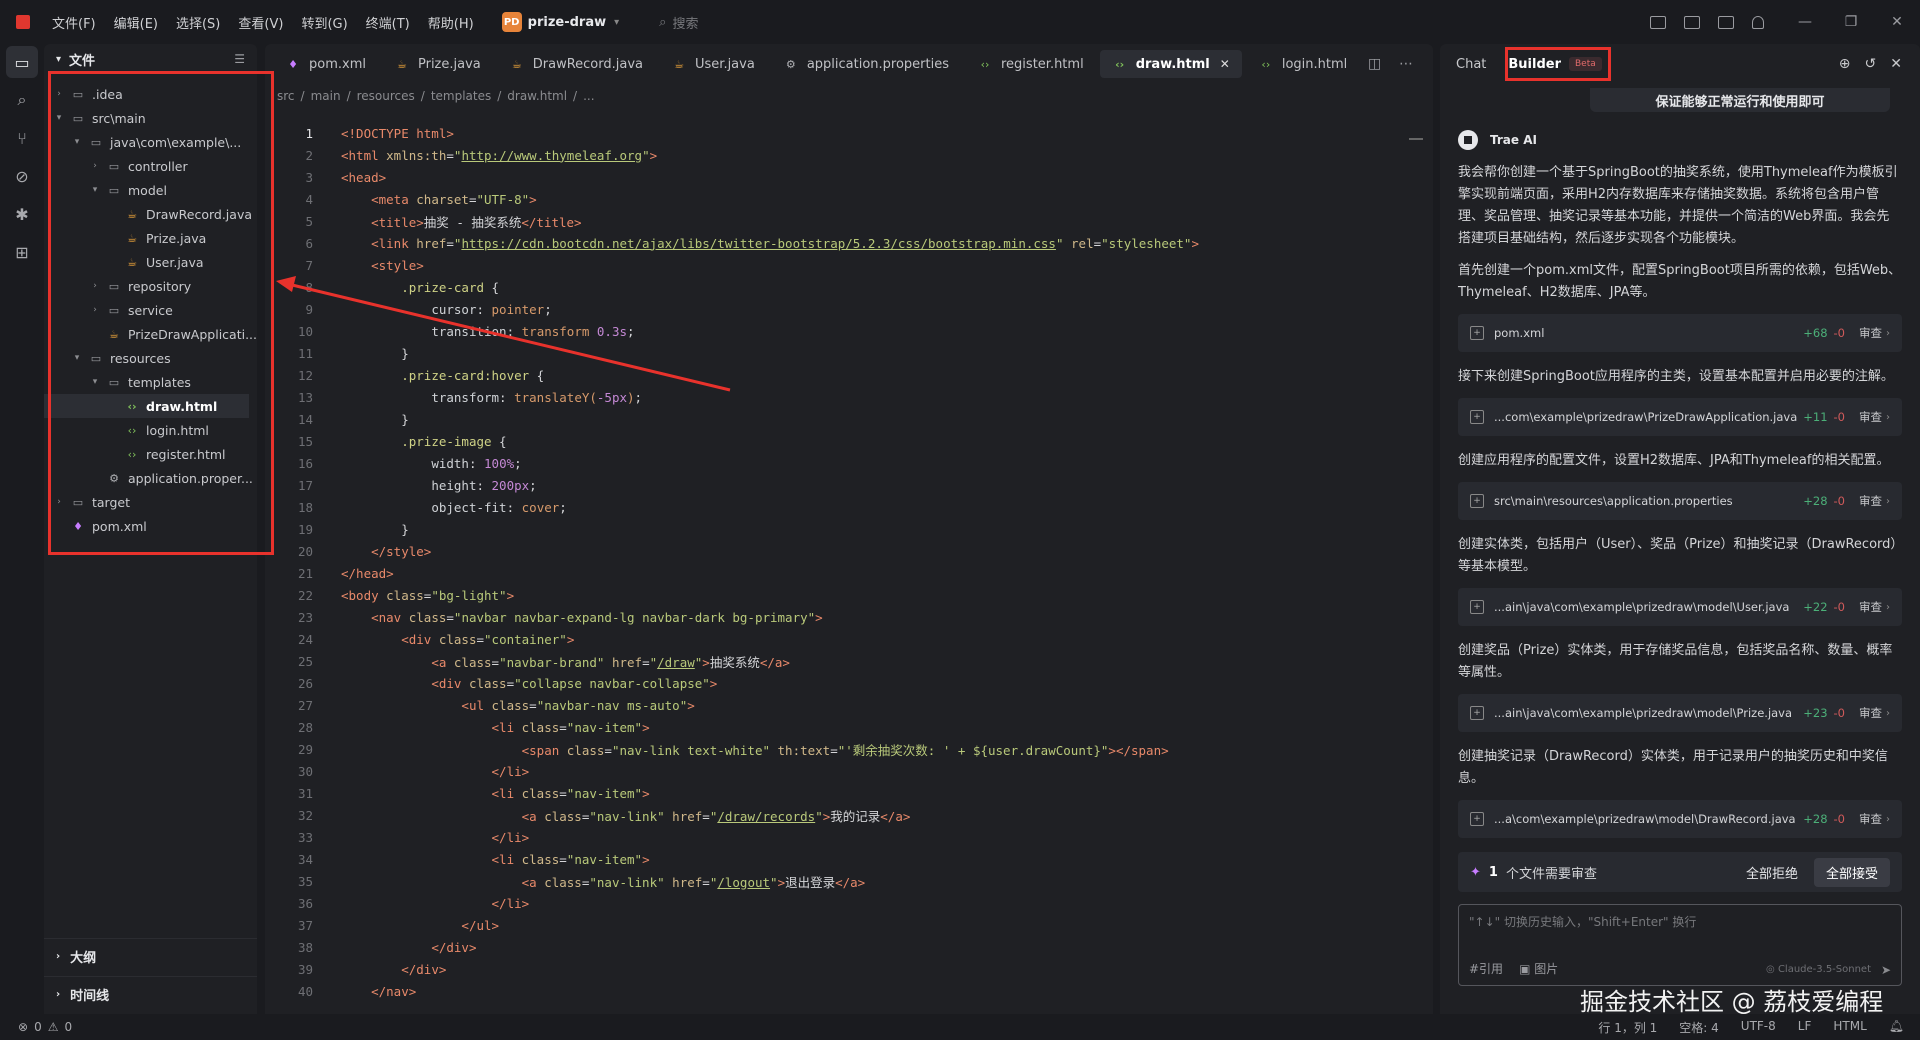 This screenshot has height=1040, width=1920. Describe the element at coordinates (1170, 64) in the screenshot. I see `editor-tab: ‹› draw.html ✕` at that location.